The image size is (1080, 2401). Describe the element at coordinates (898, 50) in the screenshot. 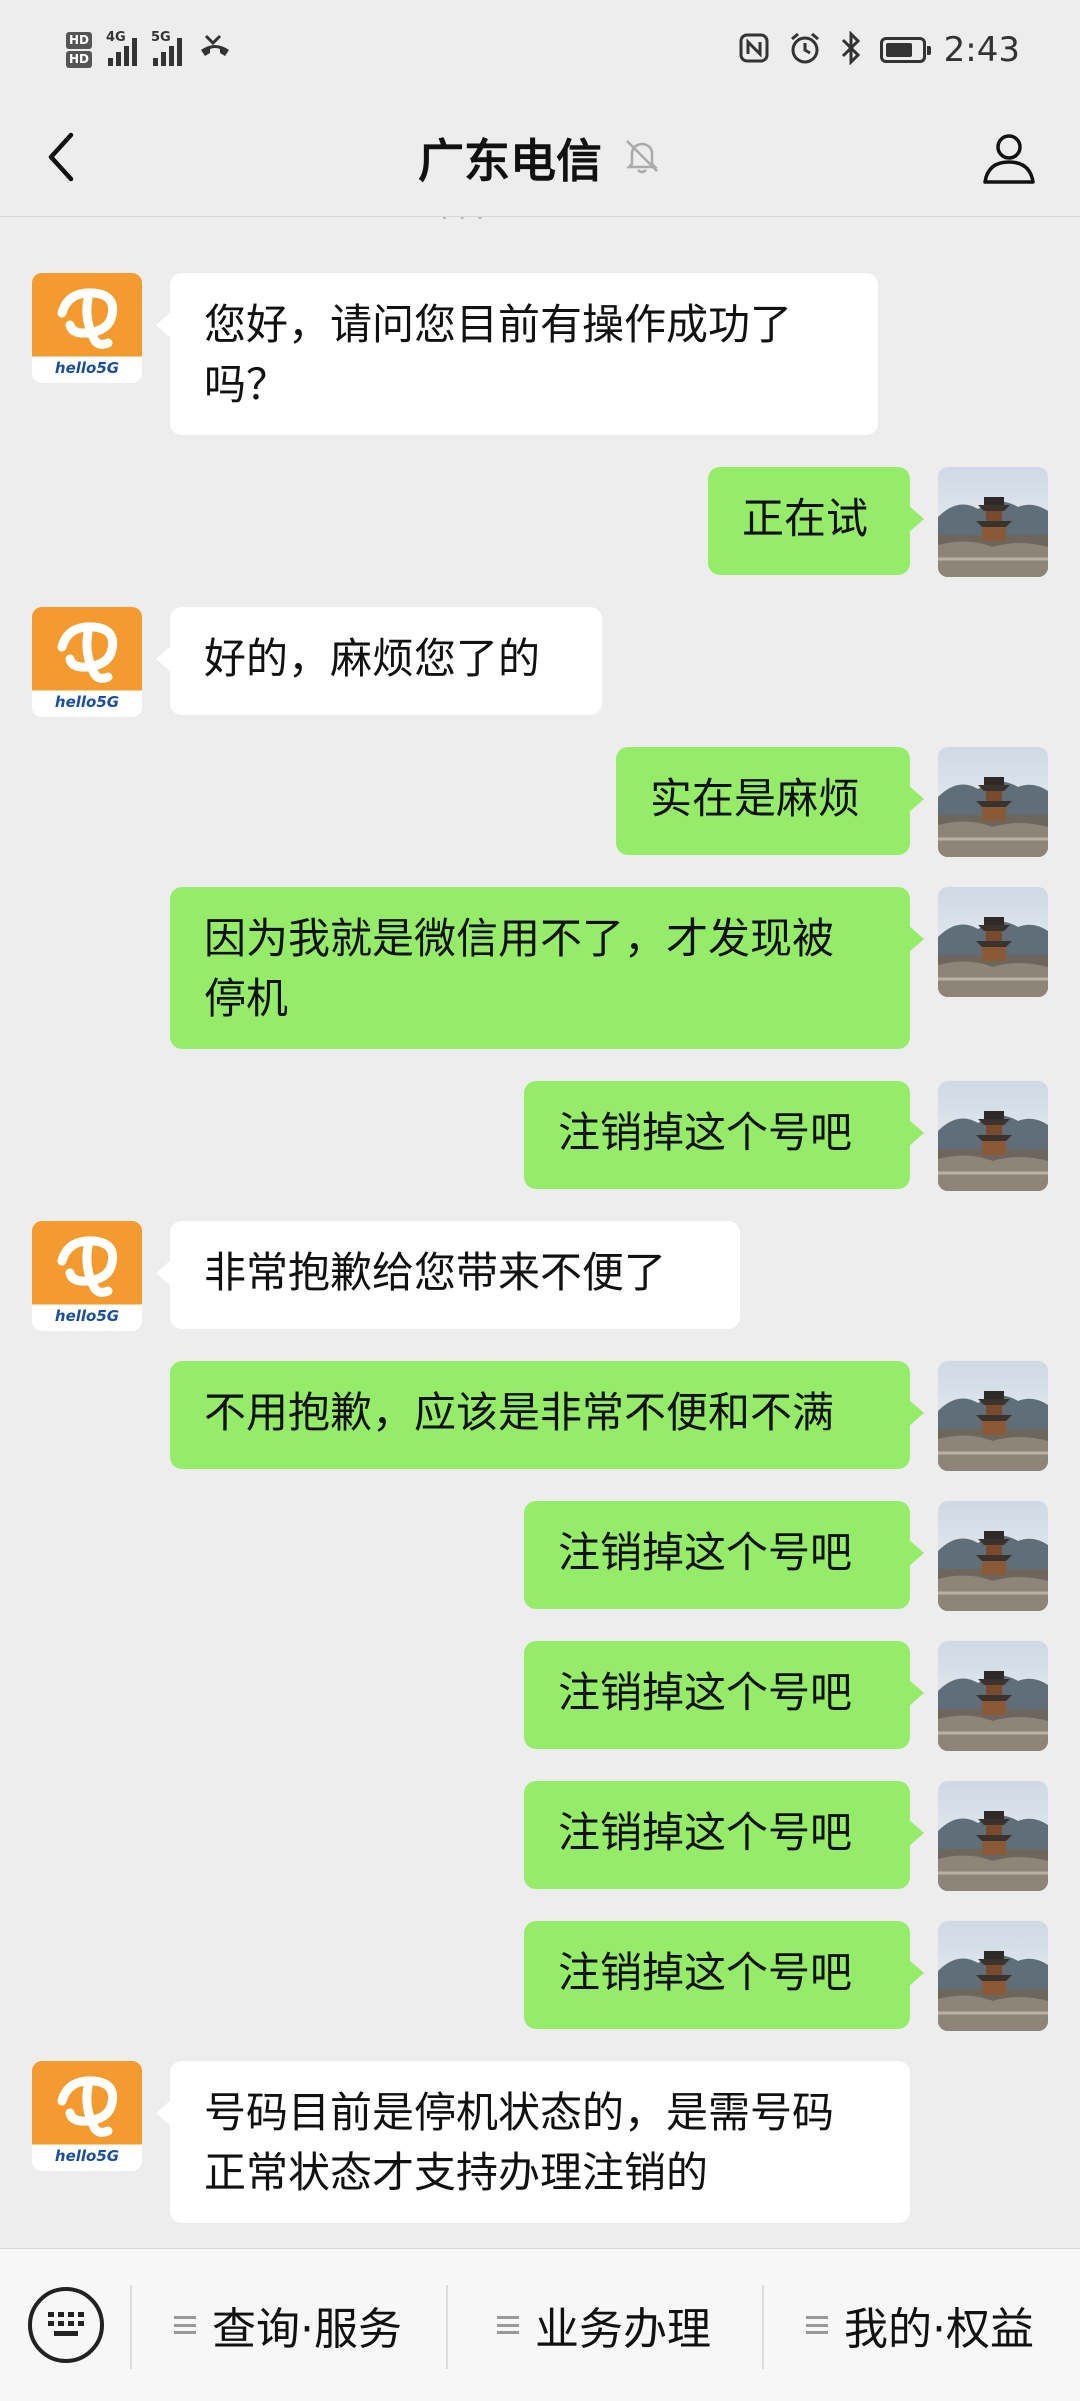

I see `battery-level` at that location.